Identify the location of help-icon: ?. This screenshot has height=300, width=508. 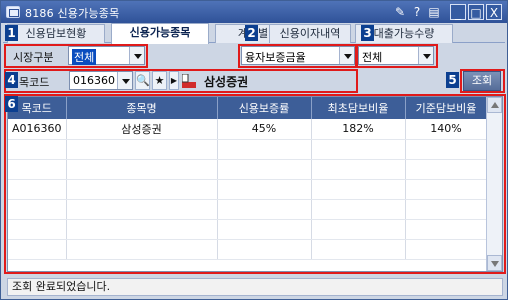
(417, 12).